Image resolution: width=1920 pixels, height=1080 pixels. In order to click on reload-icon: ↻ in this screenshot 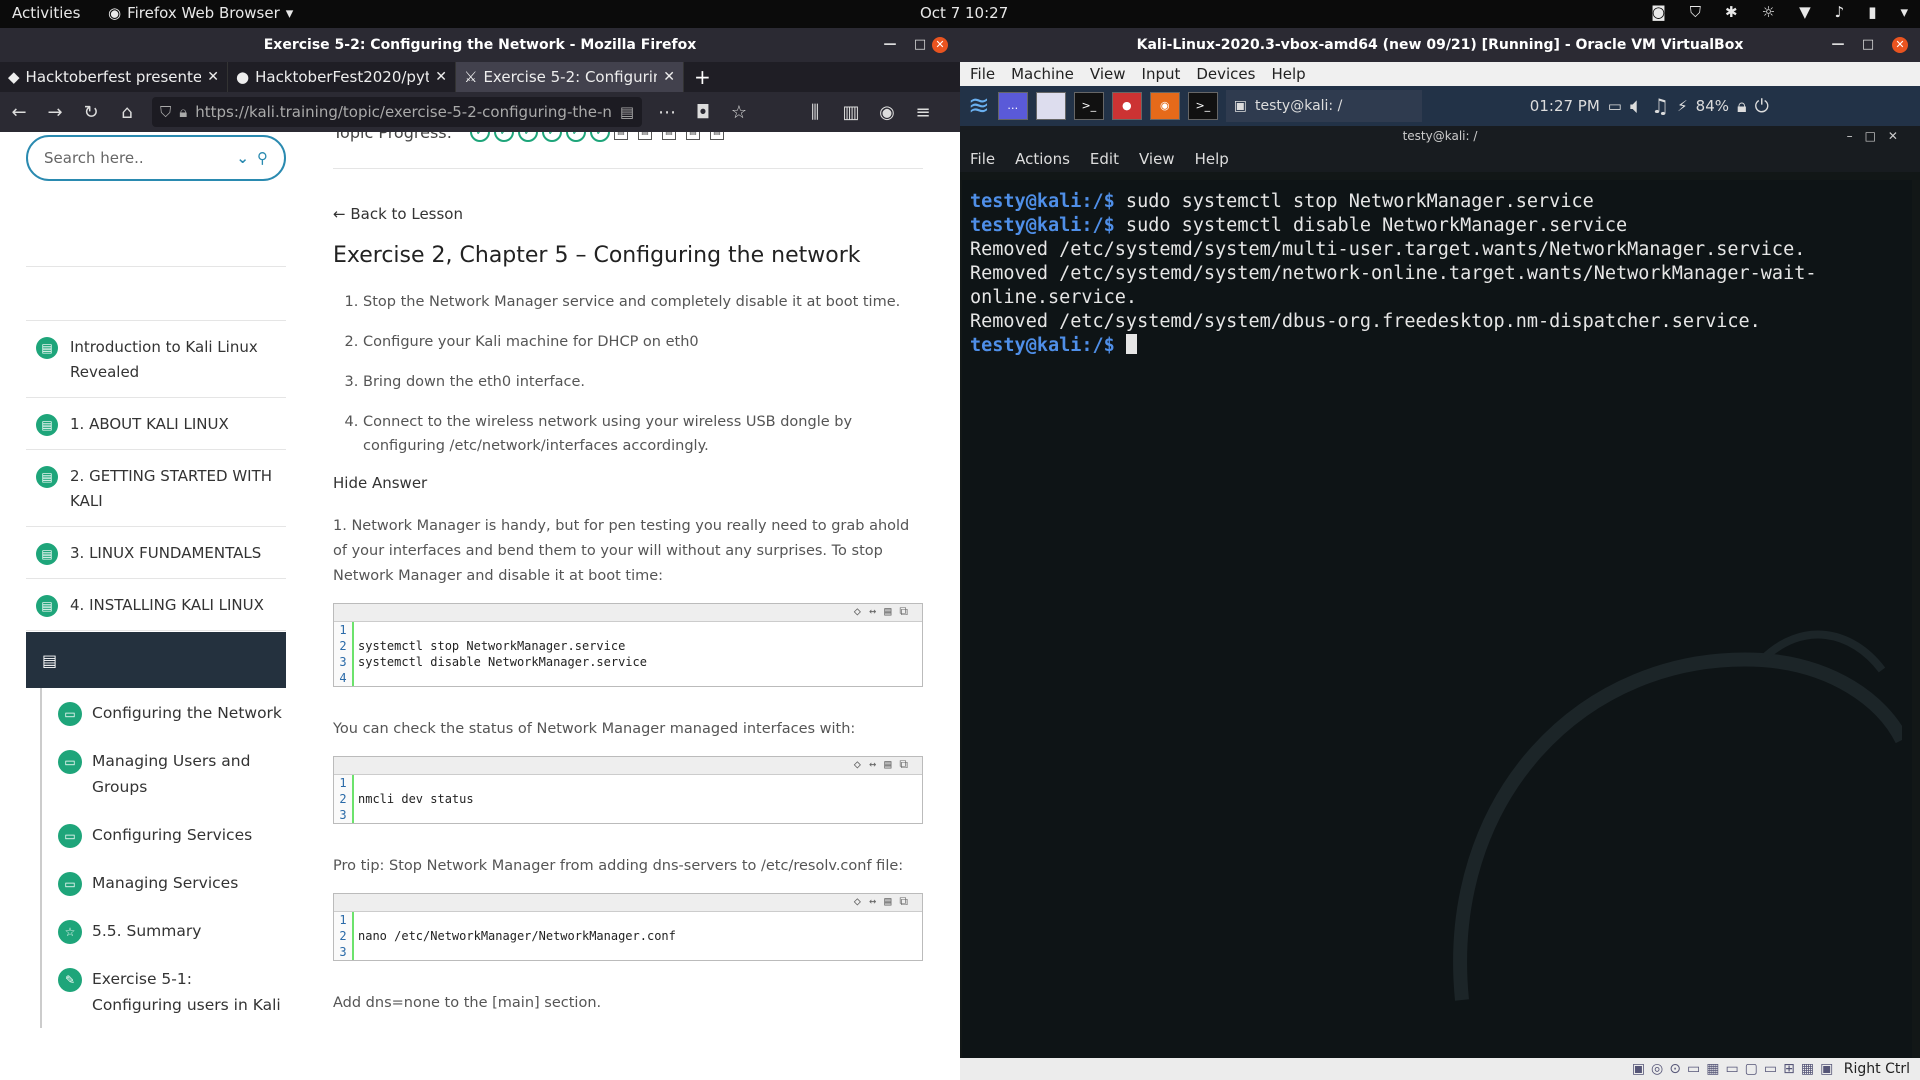, I will do `click(91, 112)`.